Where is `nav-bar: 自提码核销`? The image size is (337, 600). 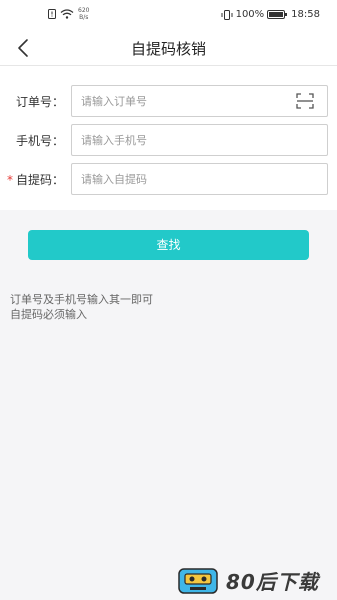 nav-bar: 自提码核销 is located at coordinates (168, 48).